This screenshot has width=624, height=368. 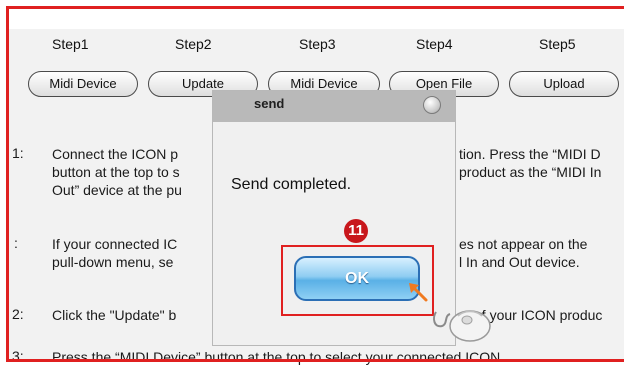 I want to click on cursor-arrow-icon, so click(x=418, y=292).